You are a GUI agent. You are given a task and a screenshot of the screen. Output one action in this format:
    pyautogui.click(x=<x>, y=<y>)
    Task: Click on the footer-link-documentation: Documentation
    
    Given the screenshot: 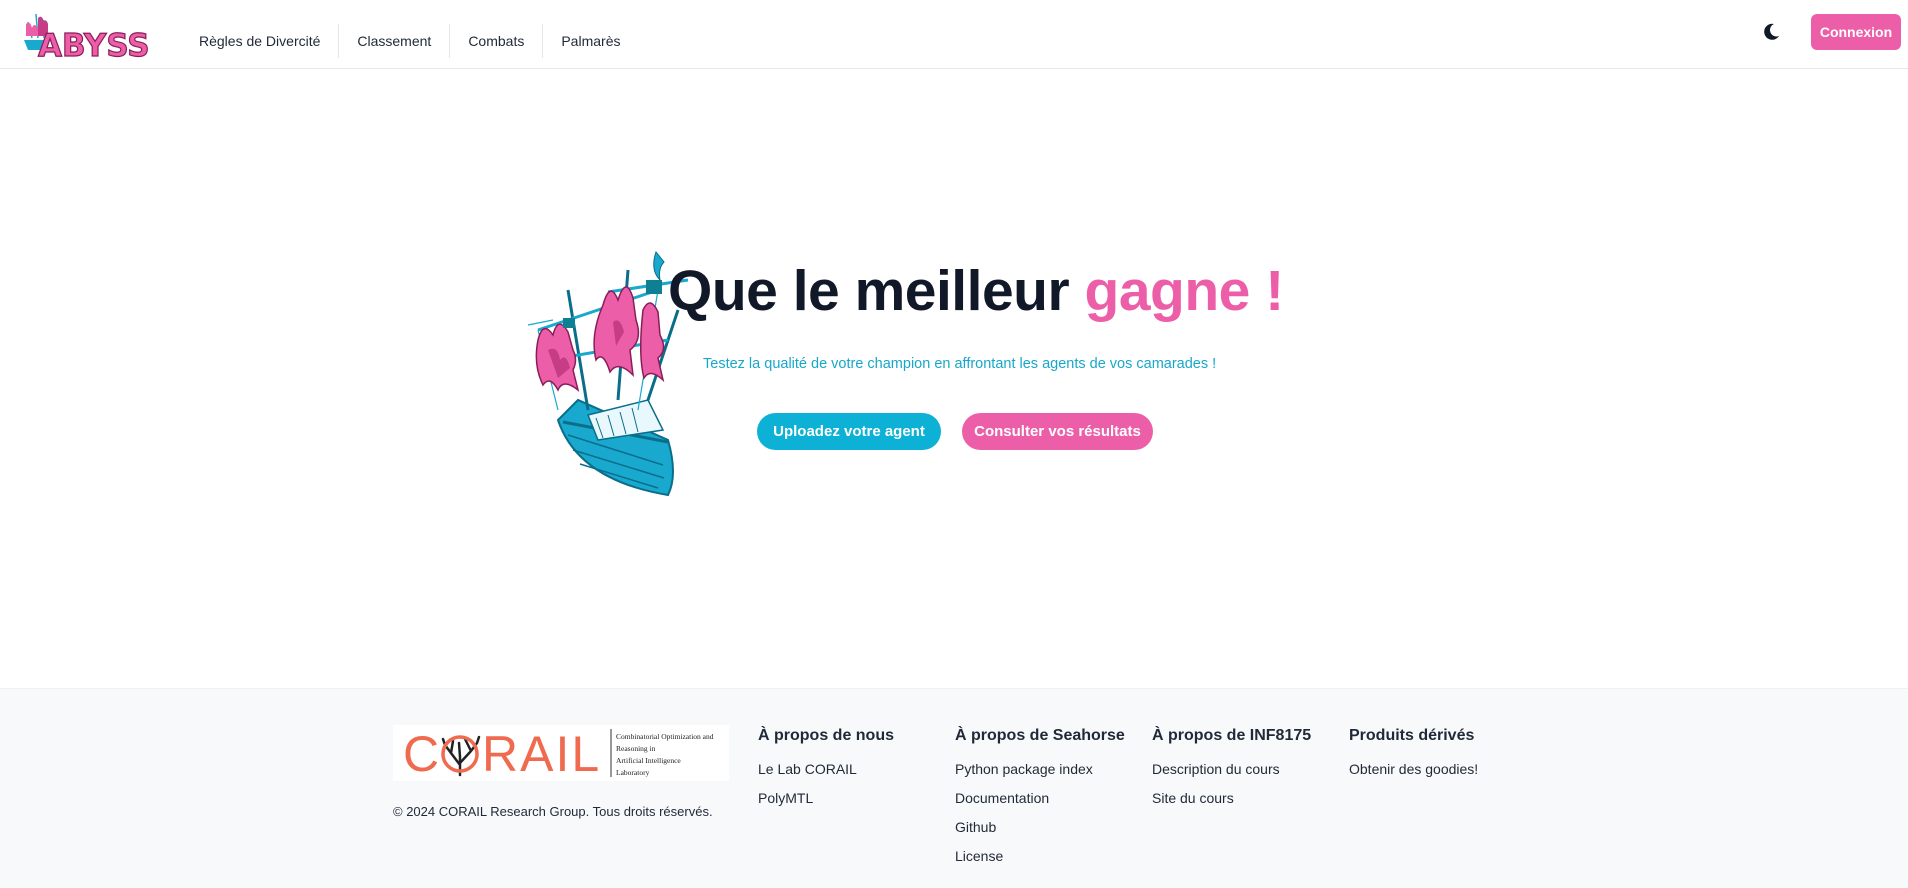 What is the action you would take?
    pyautogui.click(x=1040, y=804)
    